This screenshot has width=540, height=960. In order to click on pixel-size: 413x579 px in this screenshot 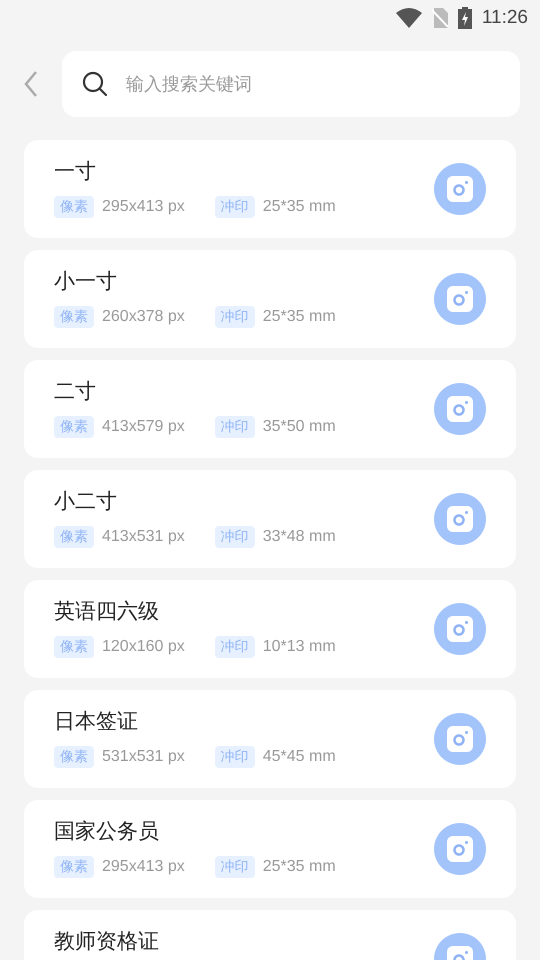, I will do `click(143, 427)`.